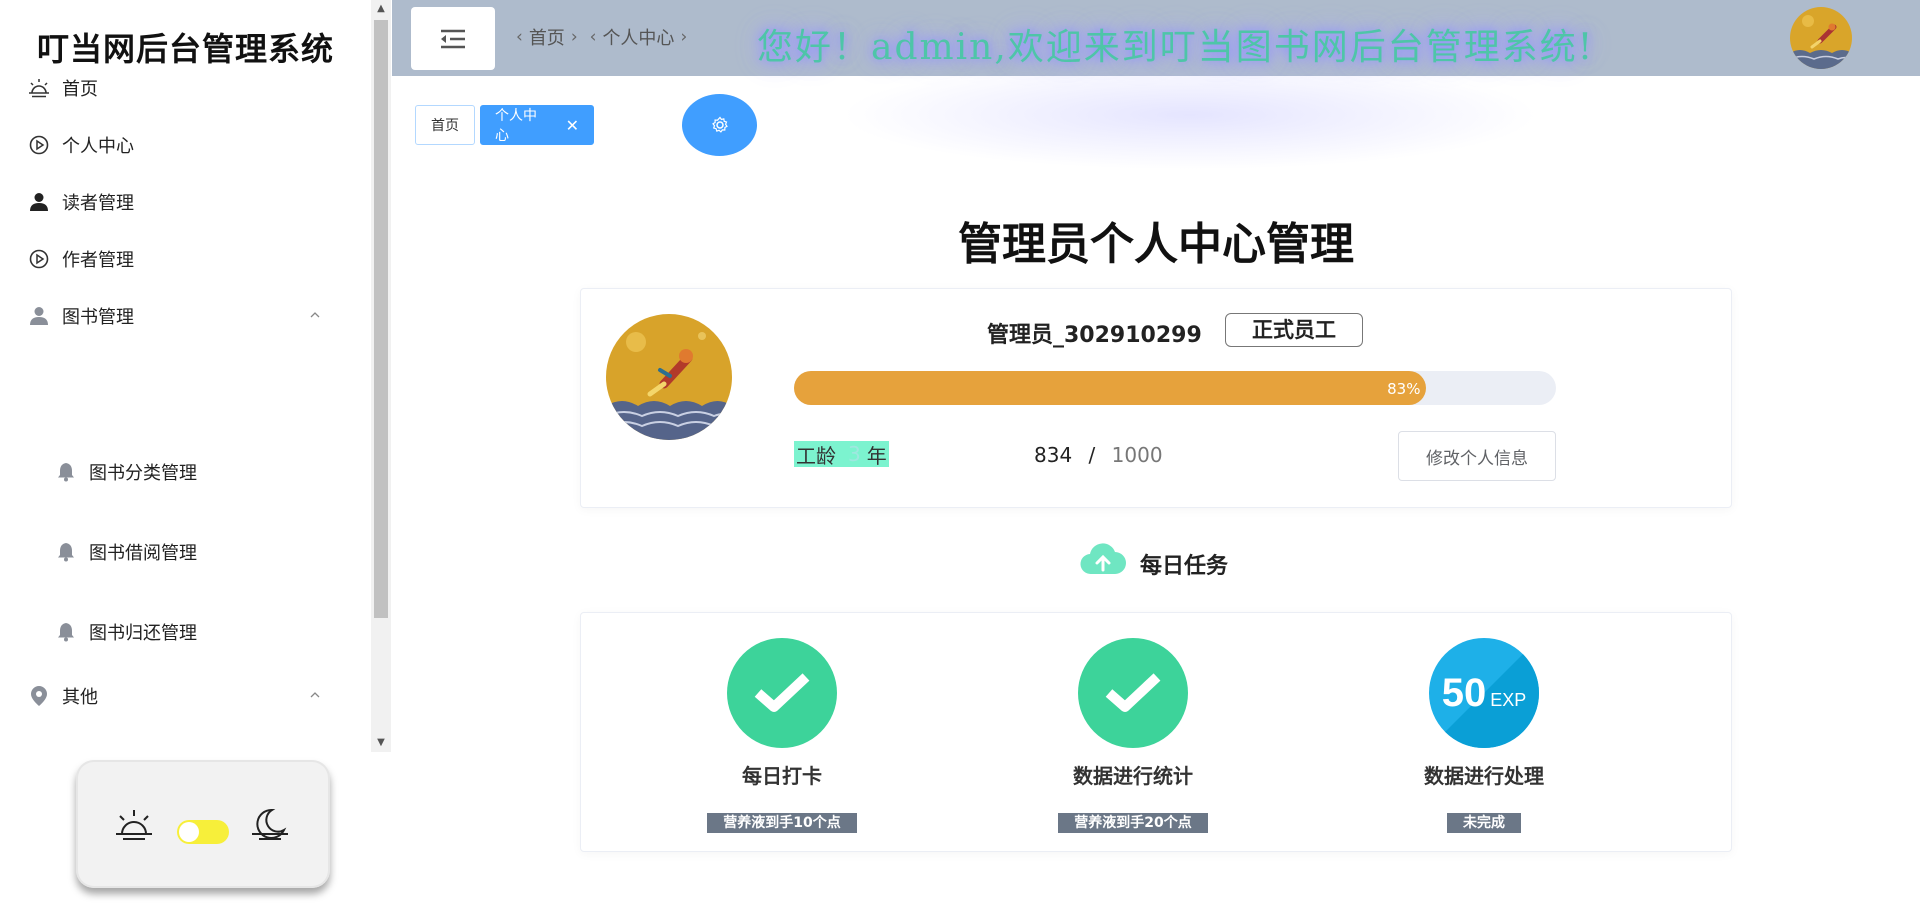 This screenshot has width=1920, height=914. What do you see at coordinates (381, 319) in the screenshot?
I see `scrollbar-thumb` at bounding box center [381, 319].